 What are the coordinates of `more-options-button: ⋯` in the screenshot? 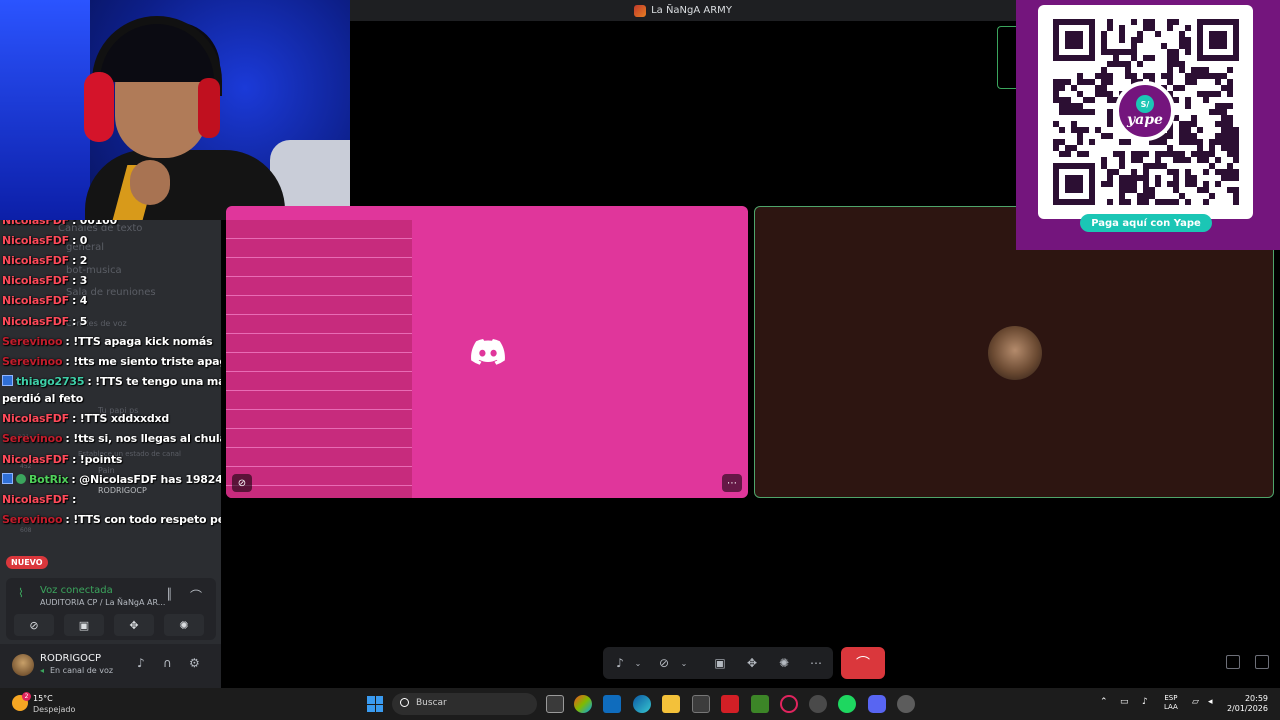 It's located at (816, 663).